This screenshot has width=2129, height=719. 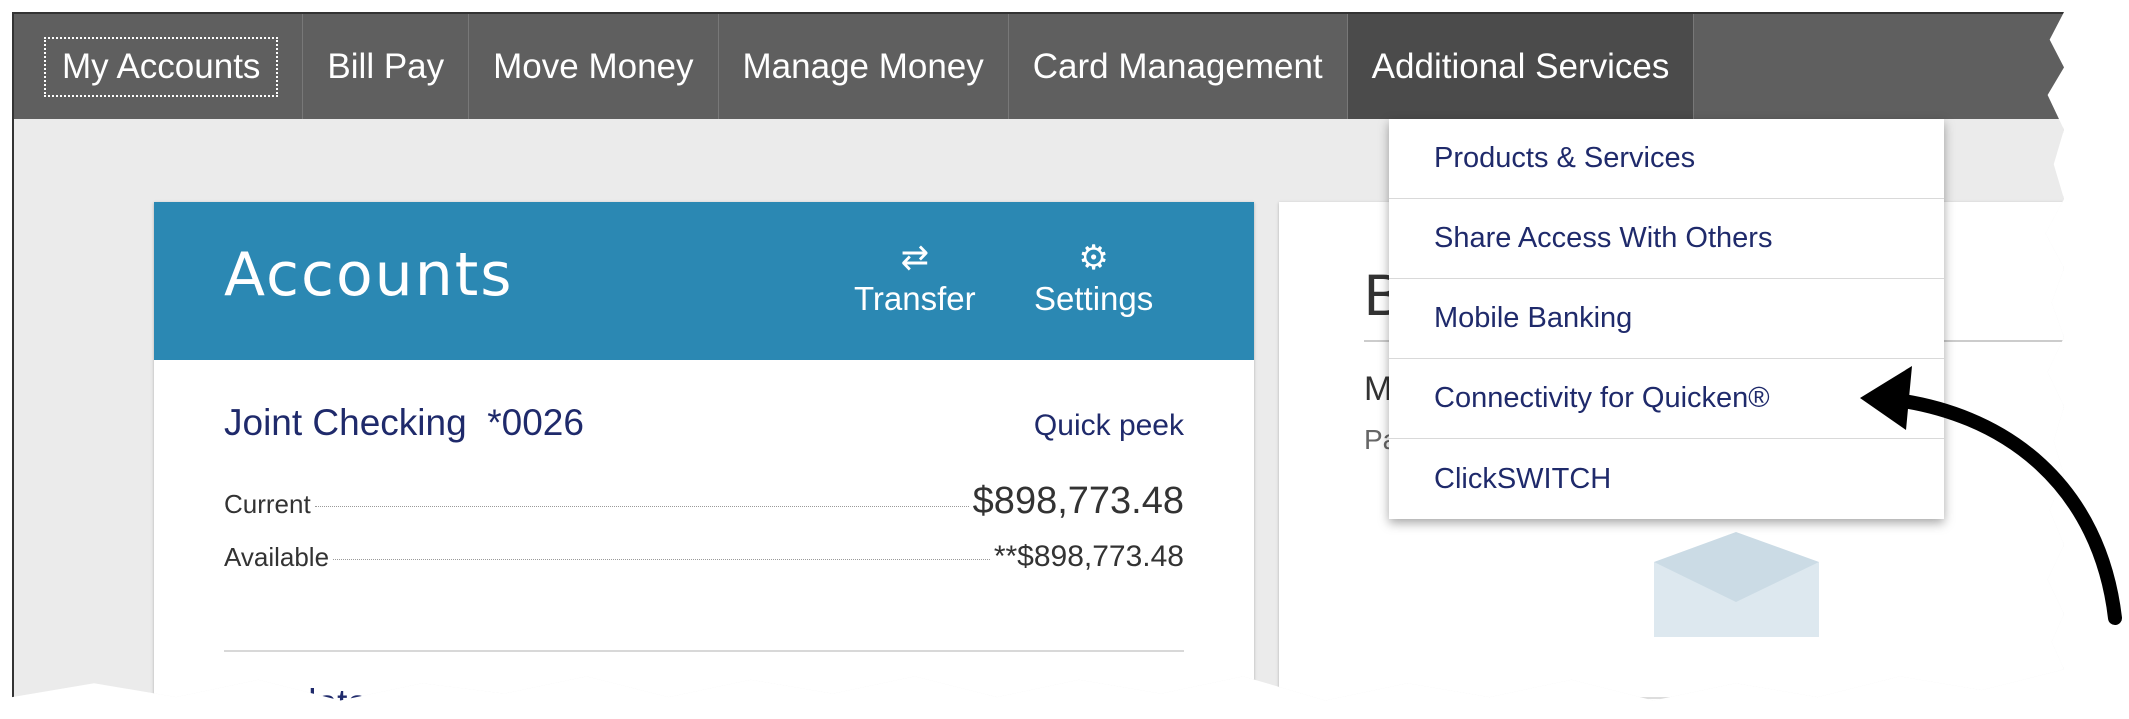 What do you see at coordinates (704, 557) in the screenshot?
I see `available-balance-row: Available **$898,773.48` at bounding box center [704, 557].